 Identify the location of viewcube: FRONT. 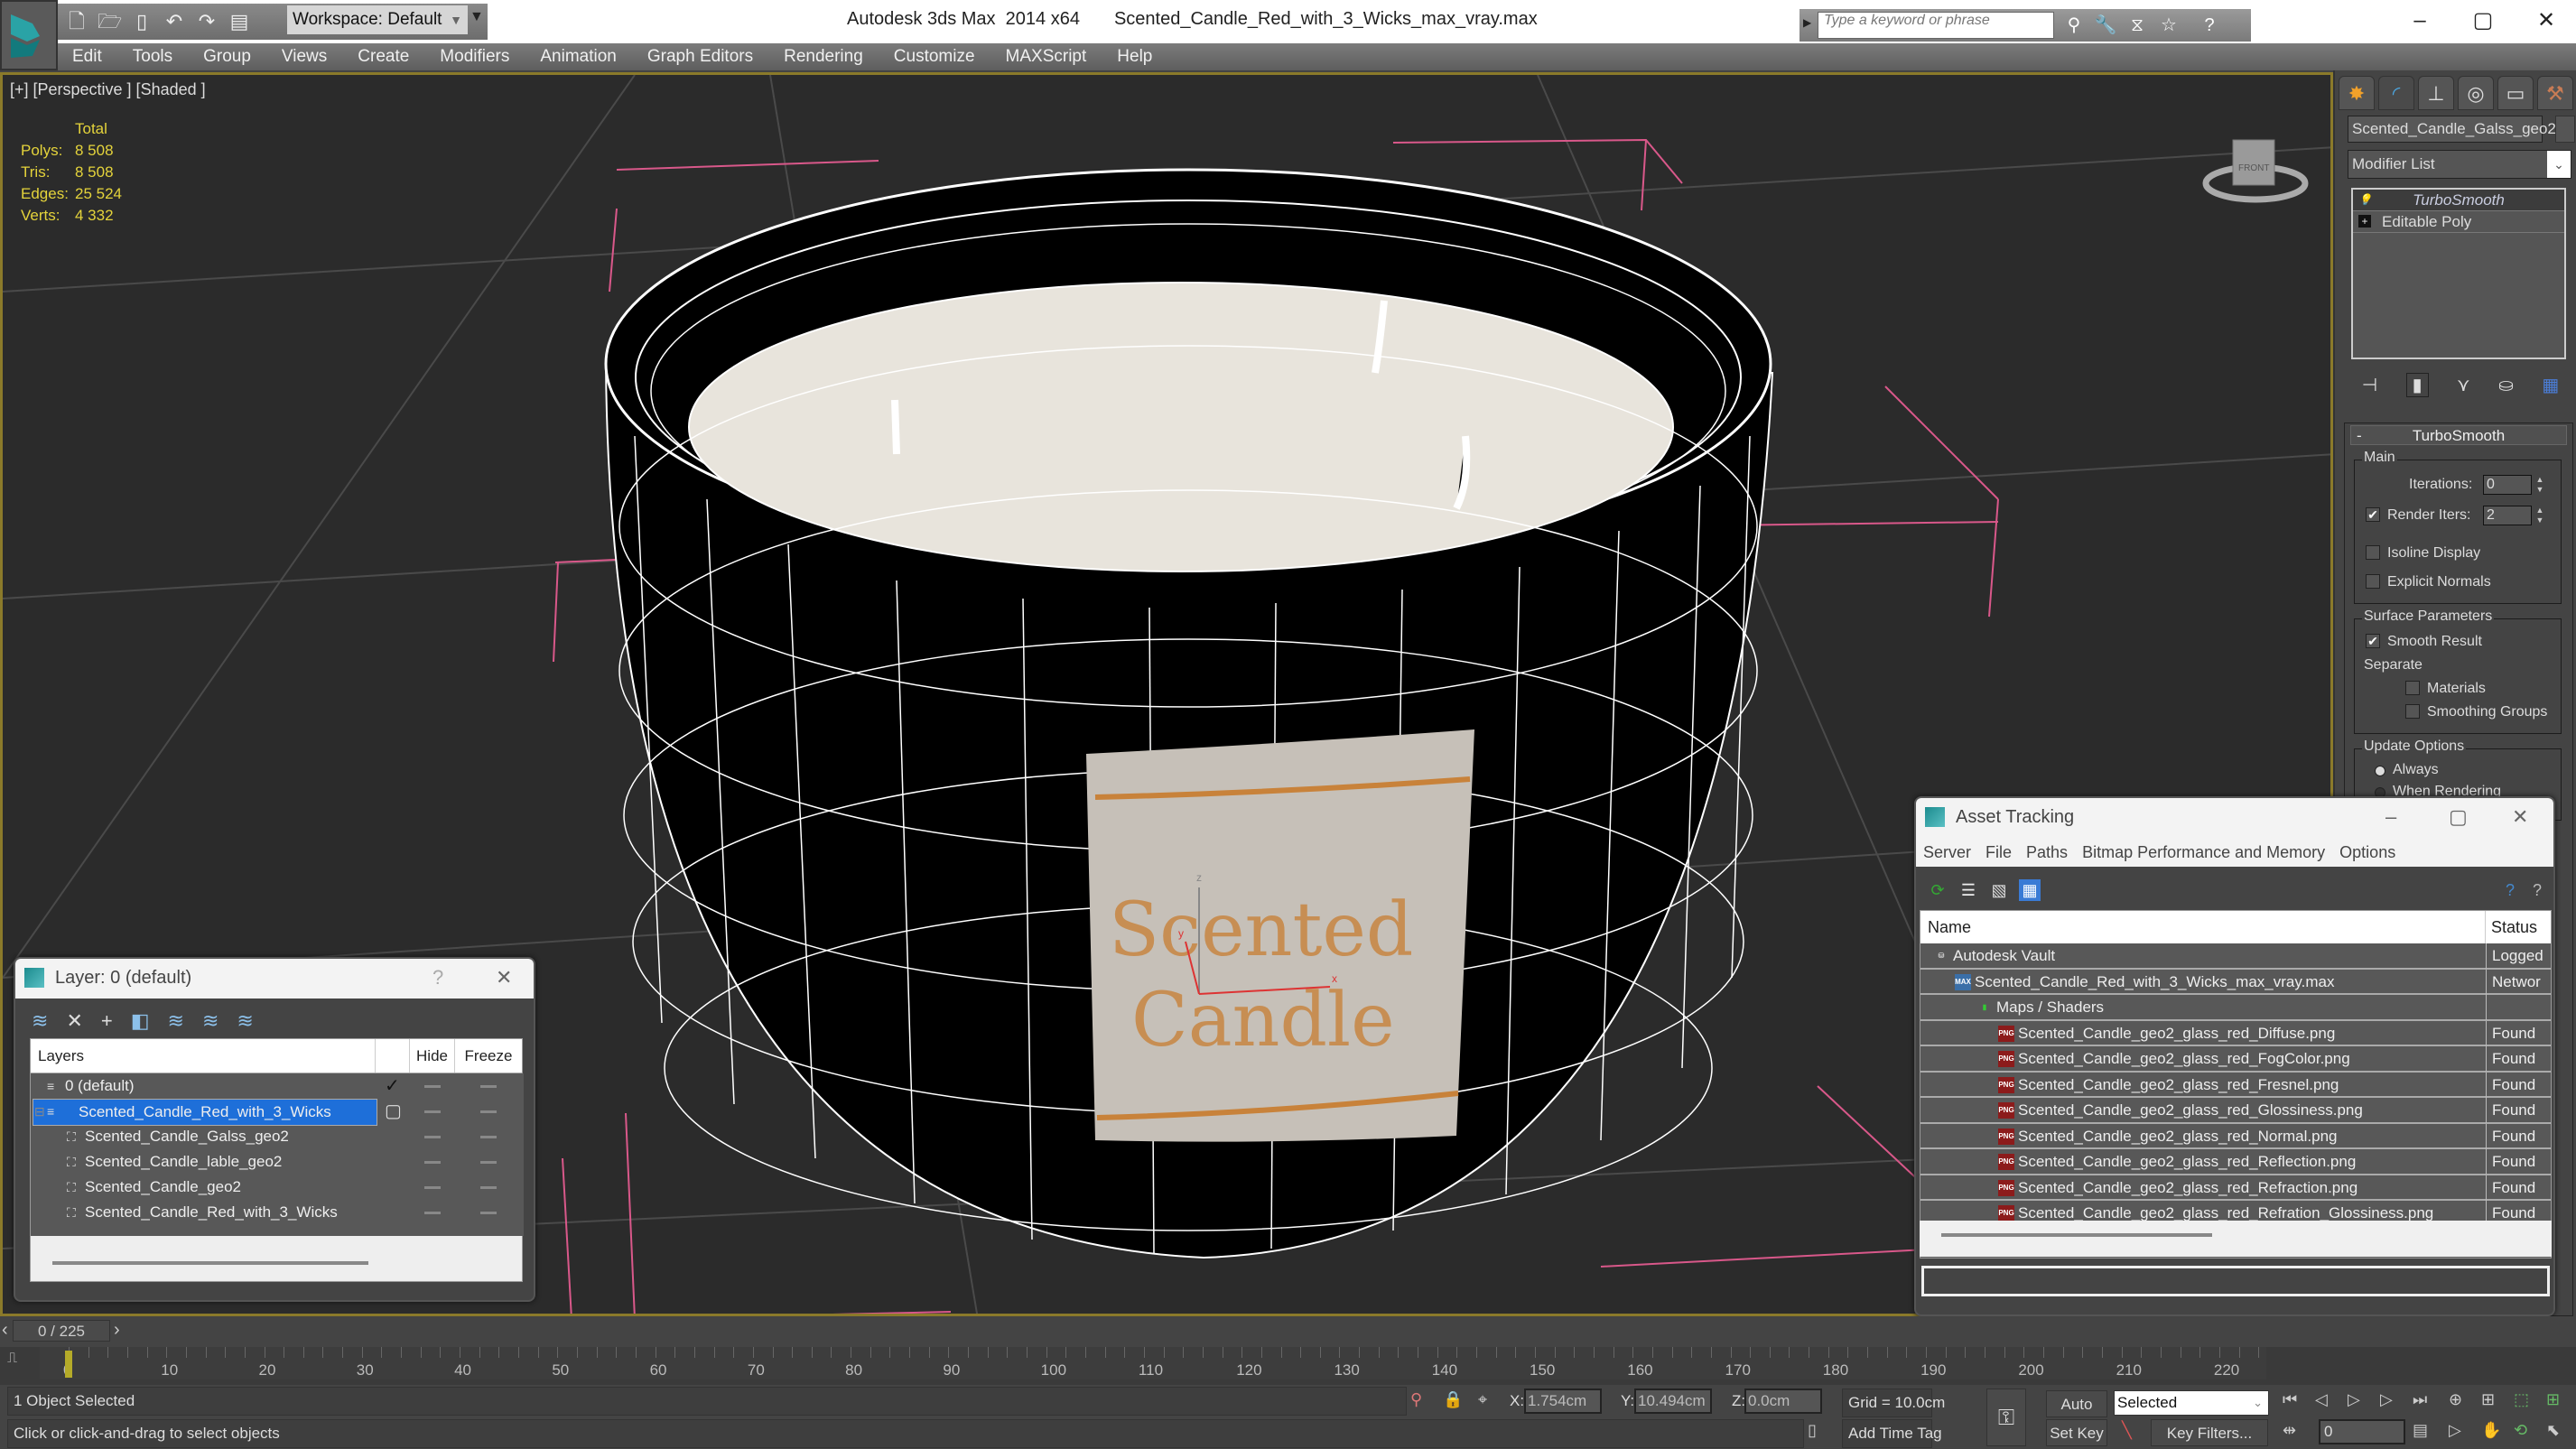
(2255, 165).